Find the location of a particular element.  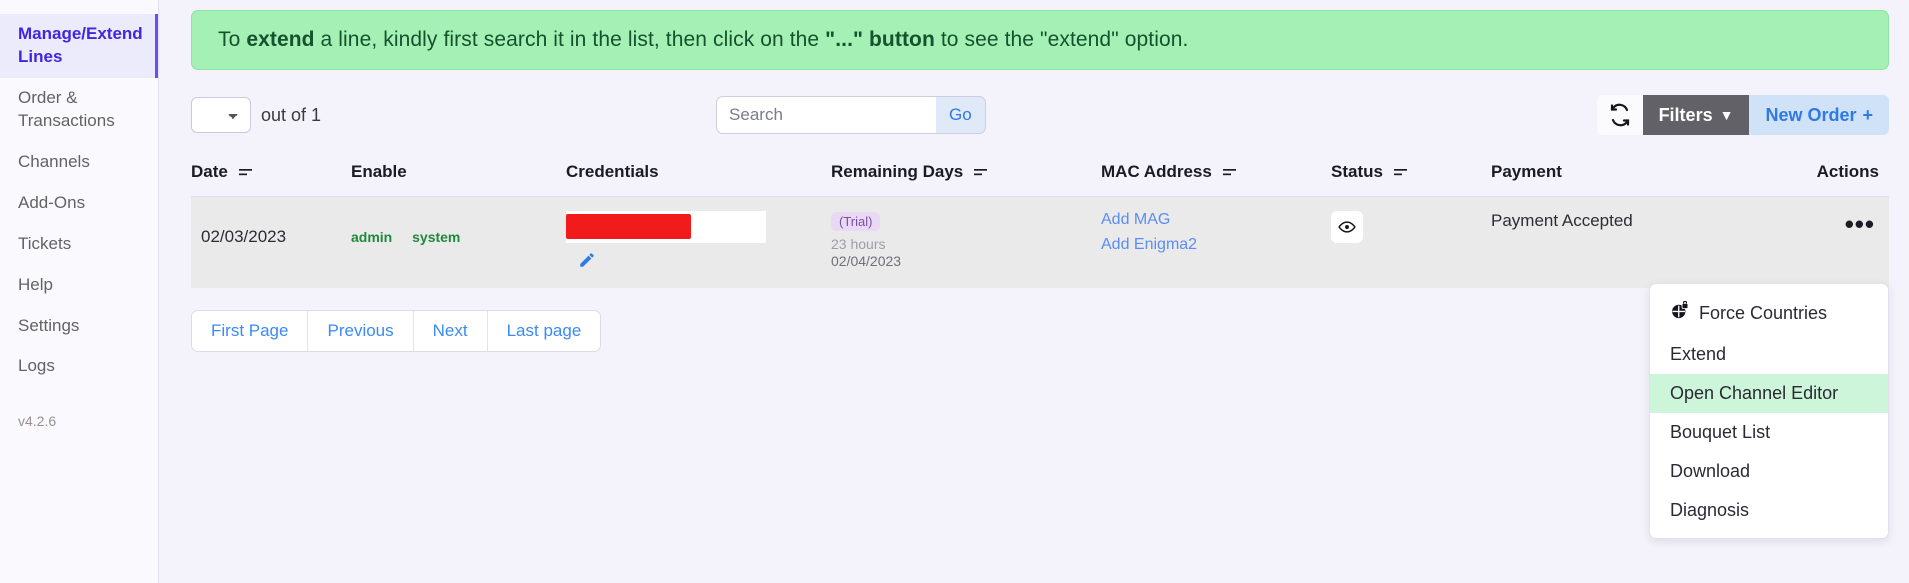

sidebar-item-label: Settings is located at coordinates (49, 325).